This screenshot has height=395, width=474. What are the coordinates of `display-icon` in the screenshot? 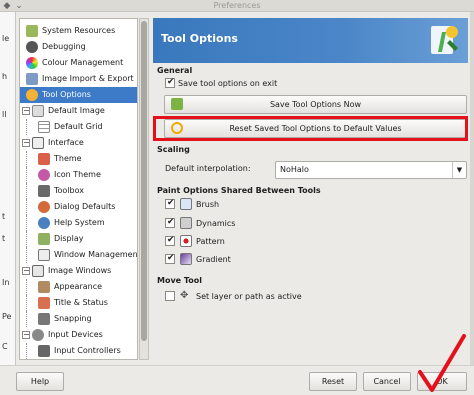 It's located at (44, 239).